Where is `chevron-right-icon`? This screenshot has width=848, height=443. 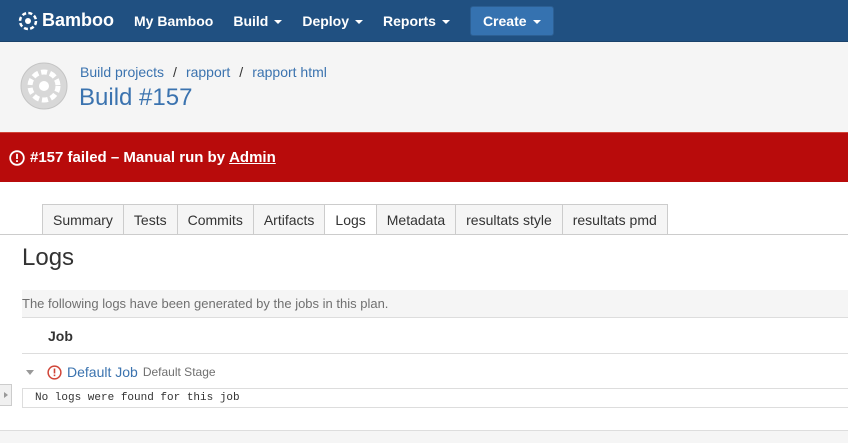 chevron-right-icon is located at coordinates (5, 395).